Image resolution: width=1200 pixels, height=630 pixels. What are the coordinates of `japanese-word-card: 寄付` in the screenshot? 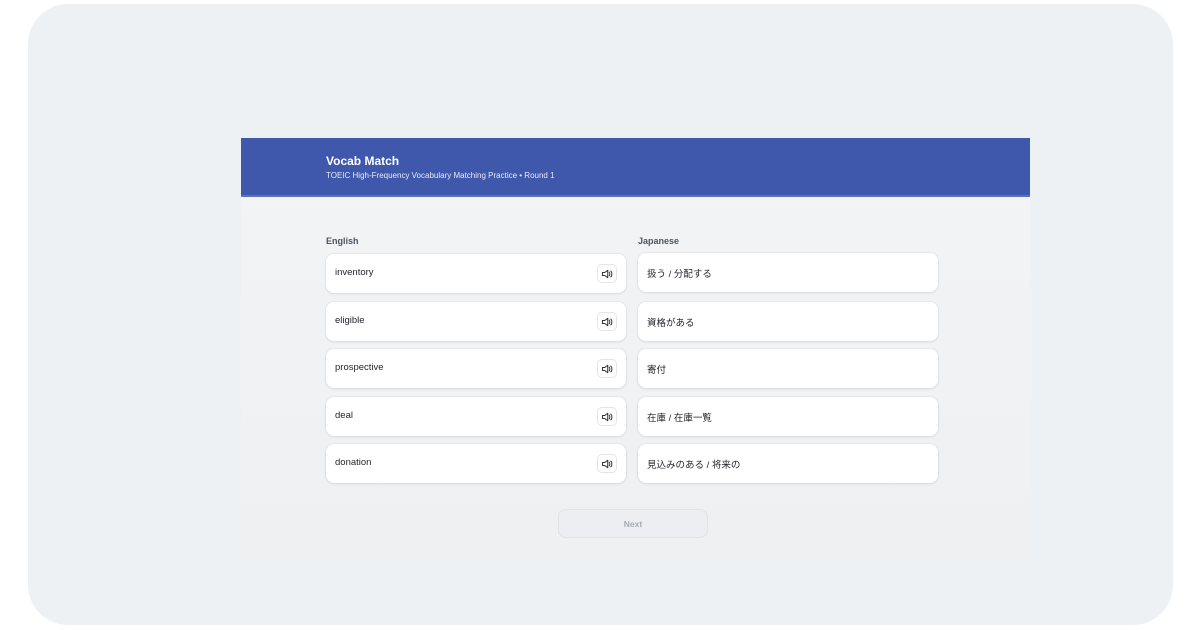 It's located at (788, 368).